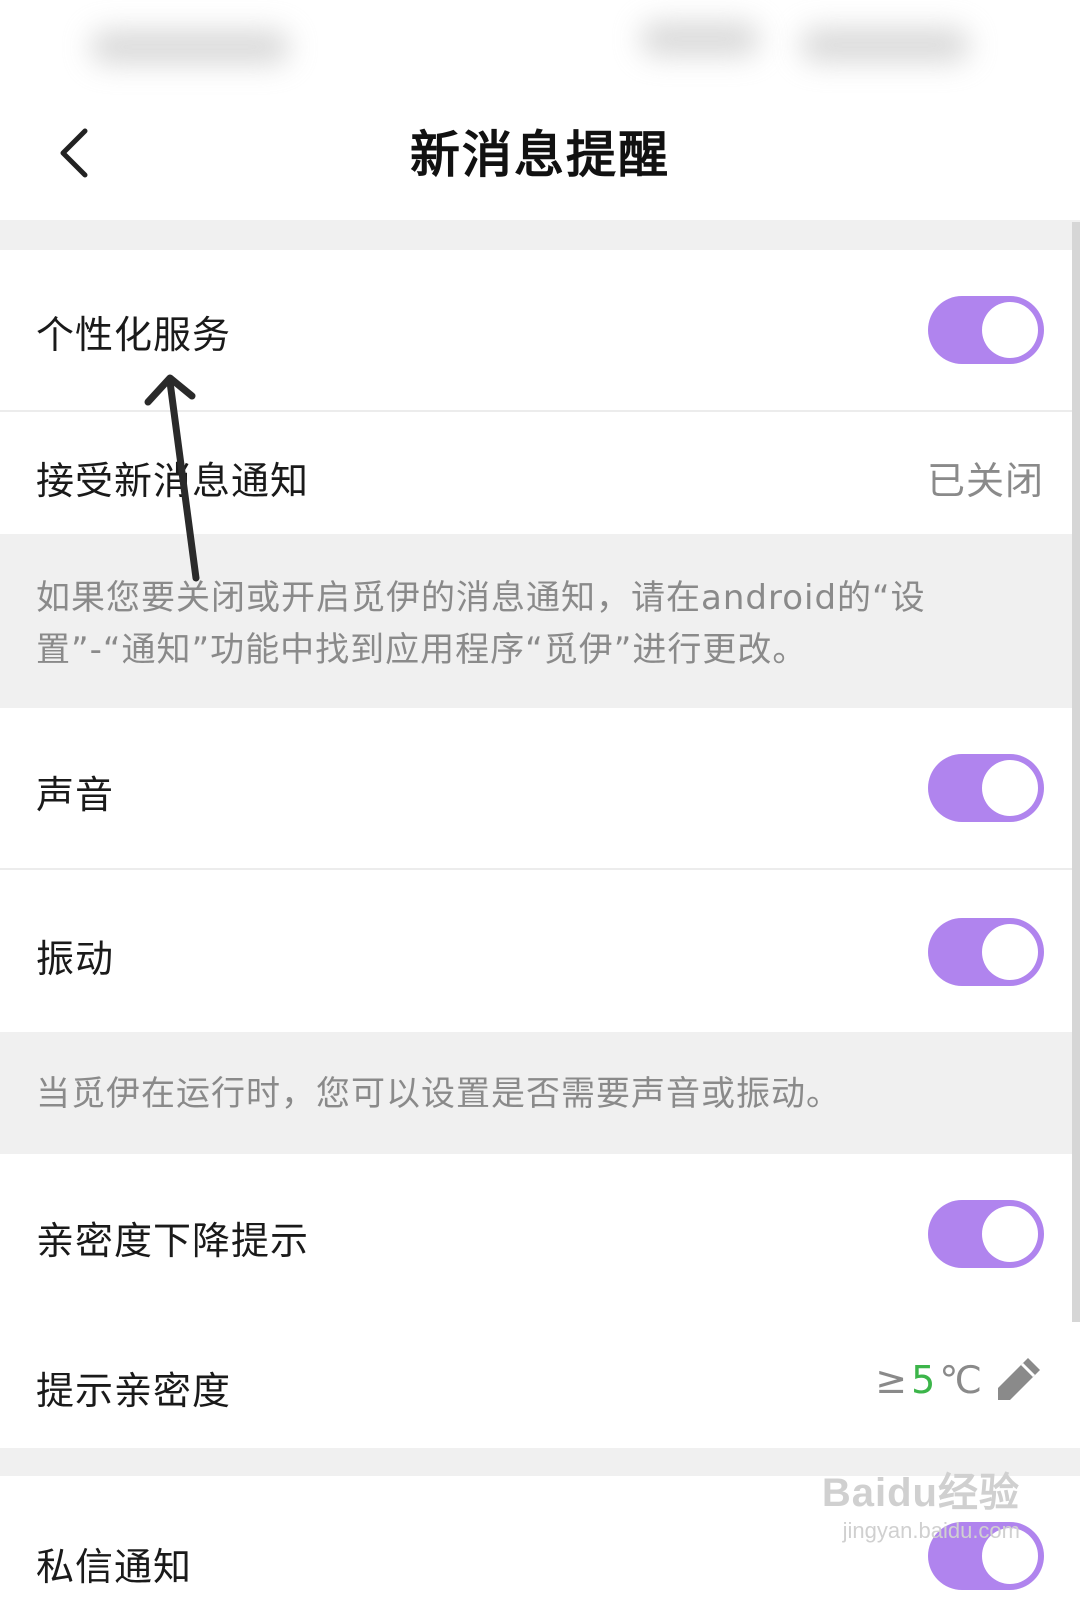  I want to click on section-gap, so click(540, 235).